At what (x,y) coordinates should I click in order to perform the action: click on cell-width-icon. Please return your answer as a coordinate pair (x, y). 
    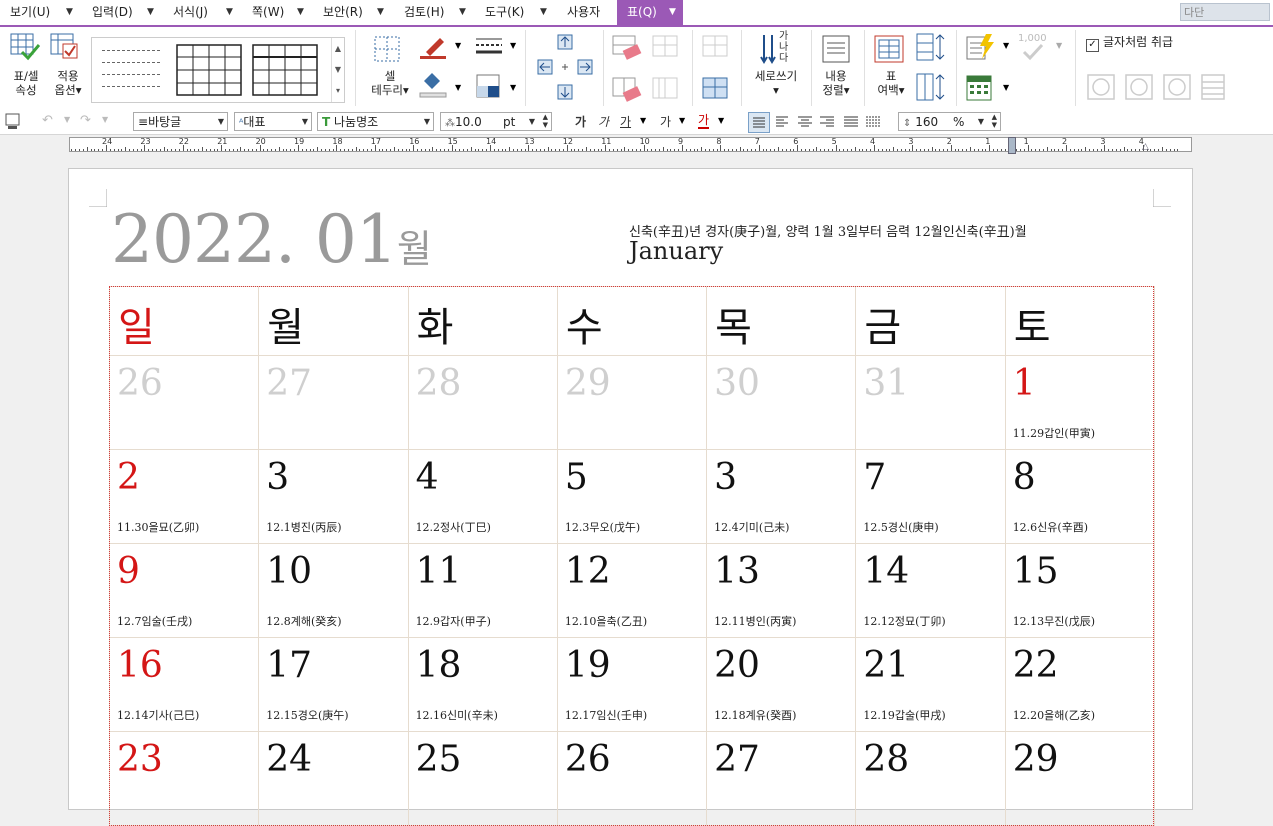
    Looking at the image, I should click on (716, 89).